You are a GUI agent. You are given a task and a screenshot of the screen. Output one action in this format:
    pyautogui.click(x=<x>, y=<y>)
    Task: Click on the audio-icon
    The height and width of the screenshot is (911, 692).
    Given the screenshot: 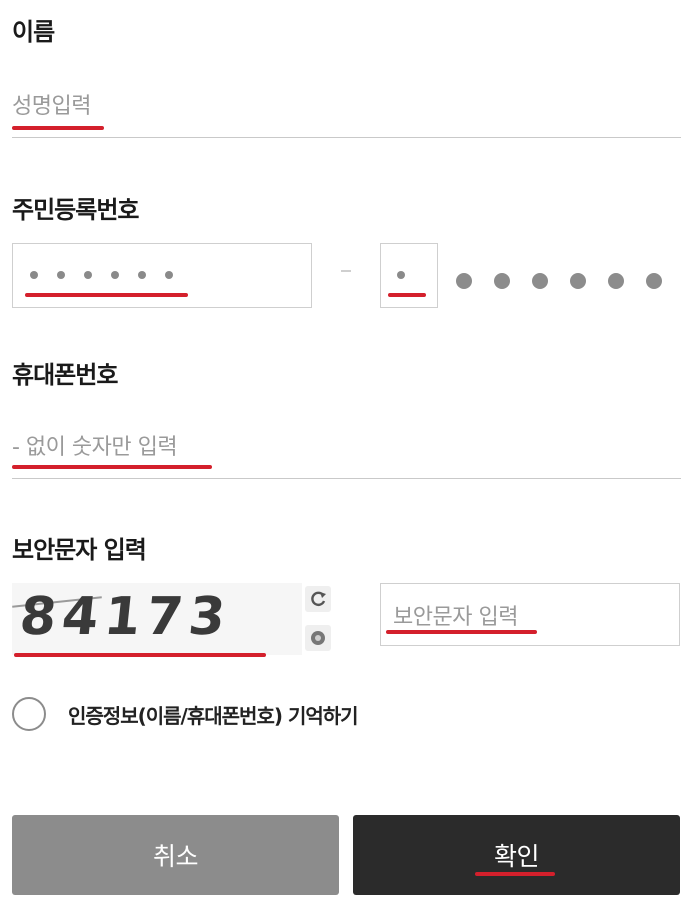 What is the action you would take?
    pyautogui.click(x=318, y=638)
    